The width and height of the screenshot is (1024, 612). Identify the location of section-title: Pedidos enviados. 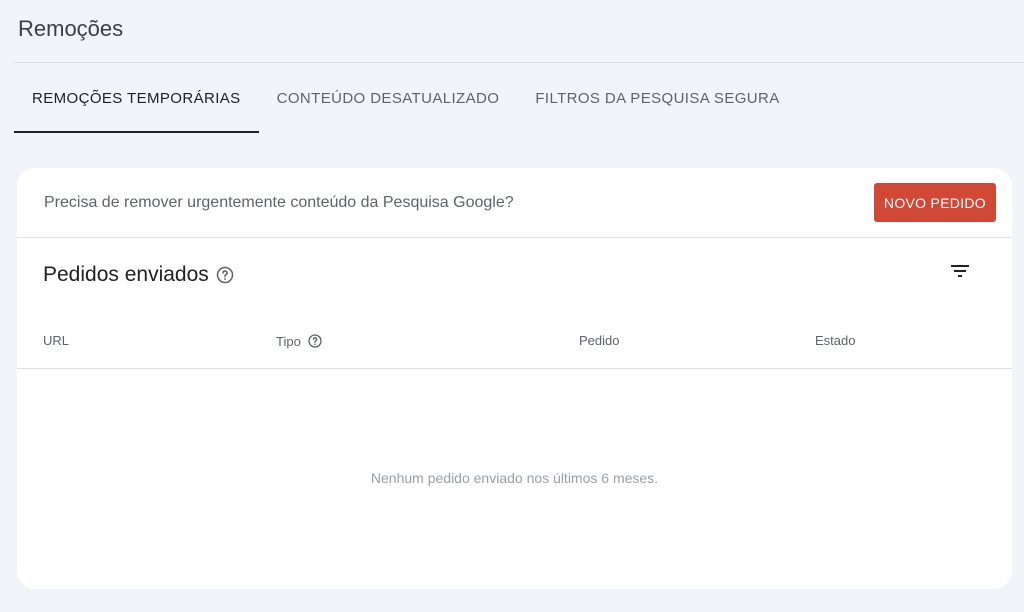
(126, 274).